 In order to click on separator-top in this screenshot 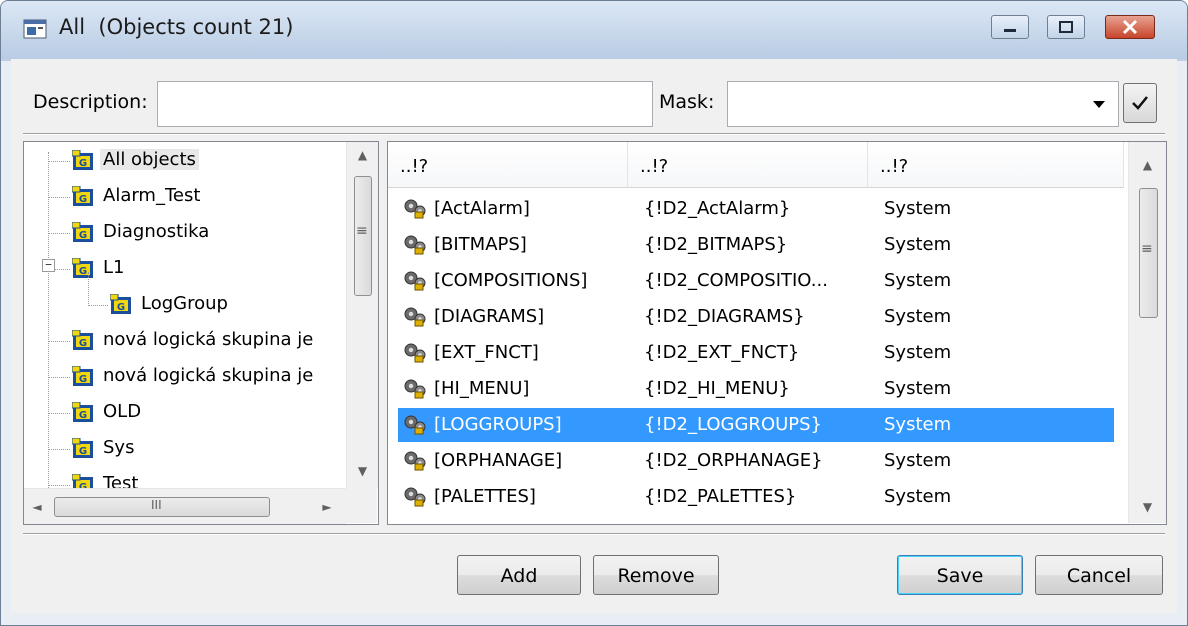, I will do `click(594, 134)`.